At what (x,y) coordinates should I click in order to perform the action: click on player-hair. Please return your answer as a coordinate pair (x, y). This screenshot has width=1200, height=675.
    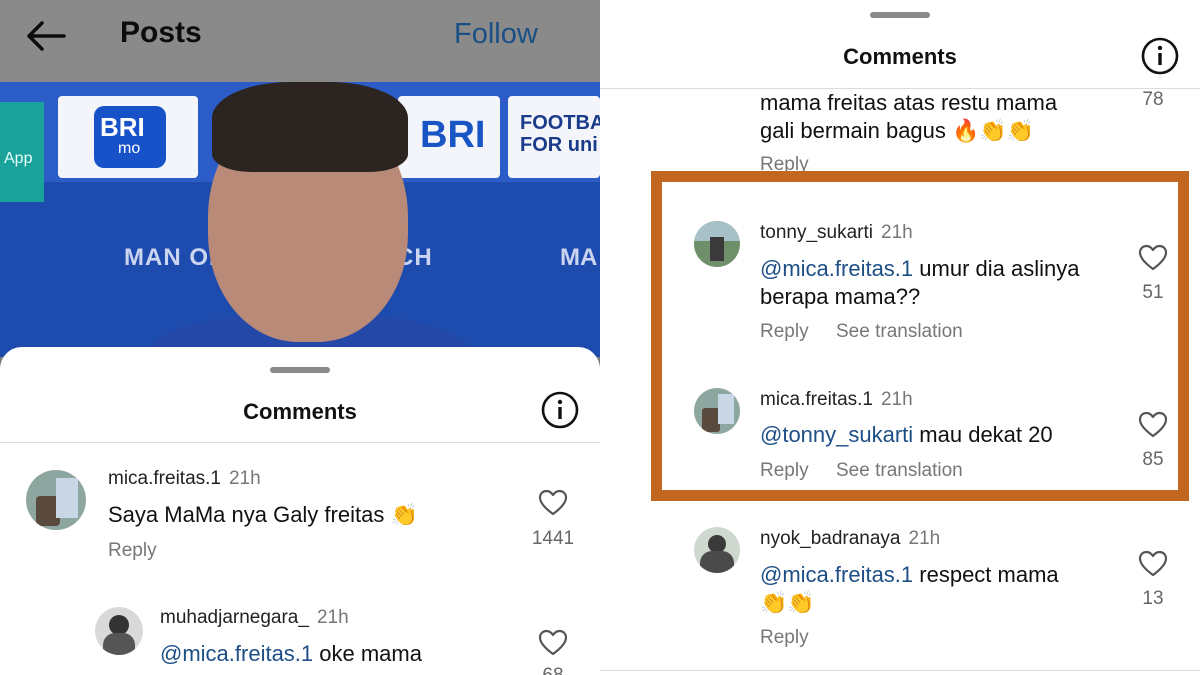
    Looking at the image, I should click on (310, 127).